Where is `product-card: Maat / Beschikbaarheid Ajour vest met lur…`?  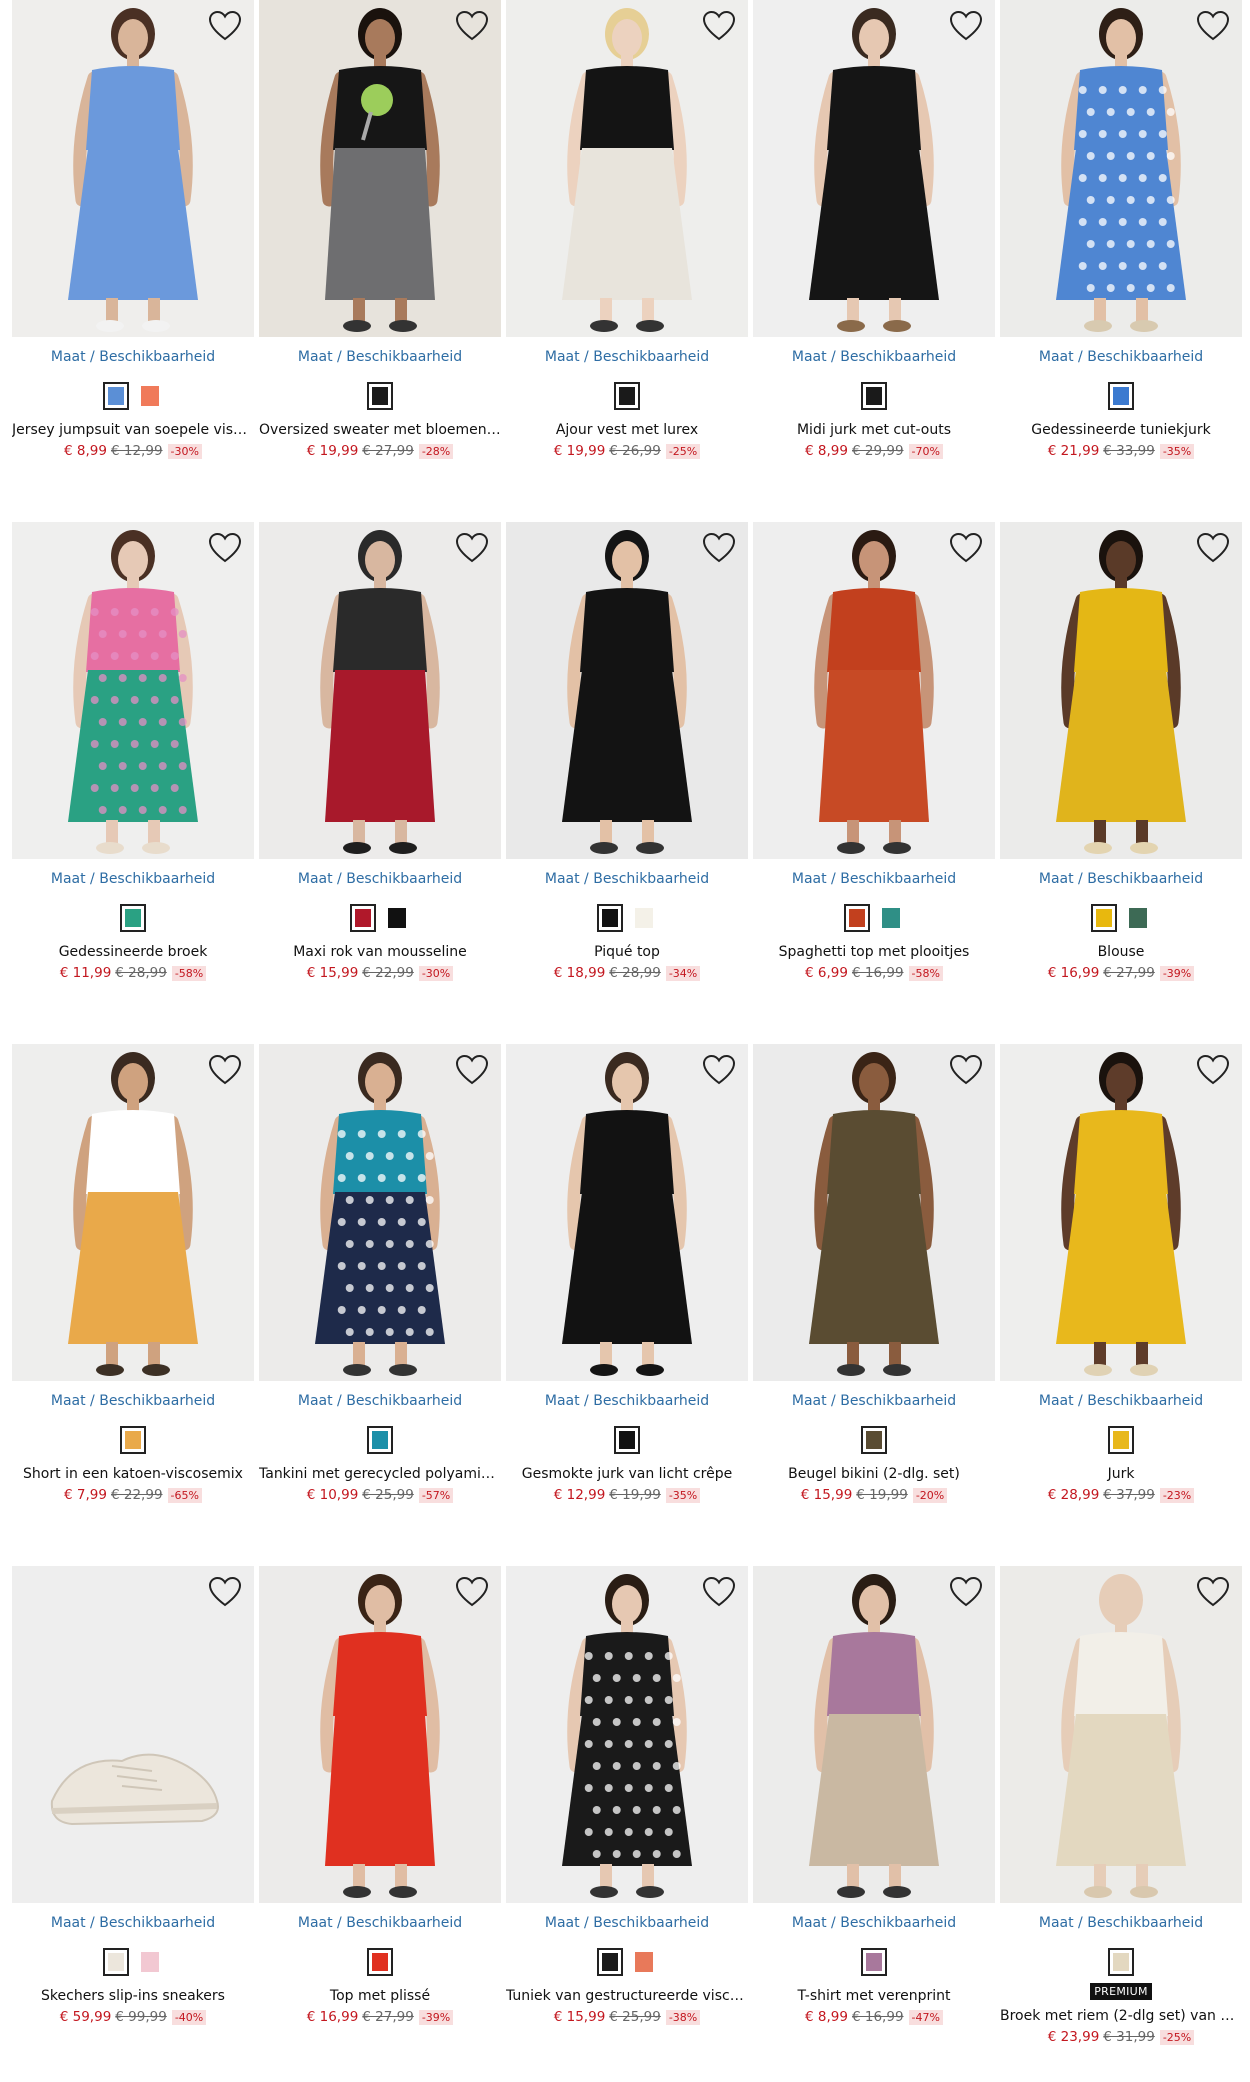 product-card: Maat / Beschikbaarheid Ajour vest met lur… is located at coordinates (627, 250).